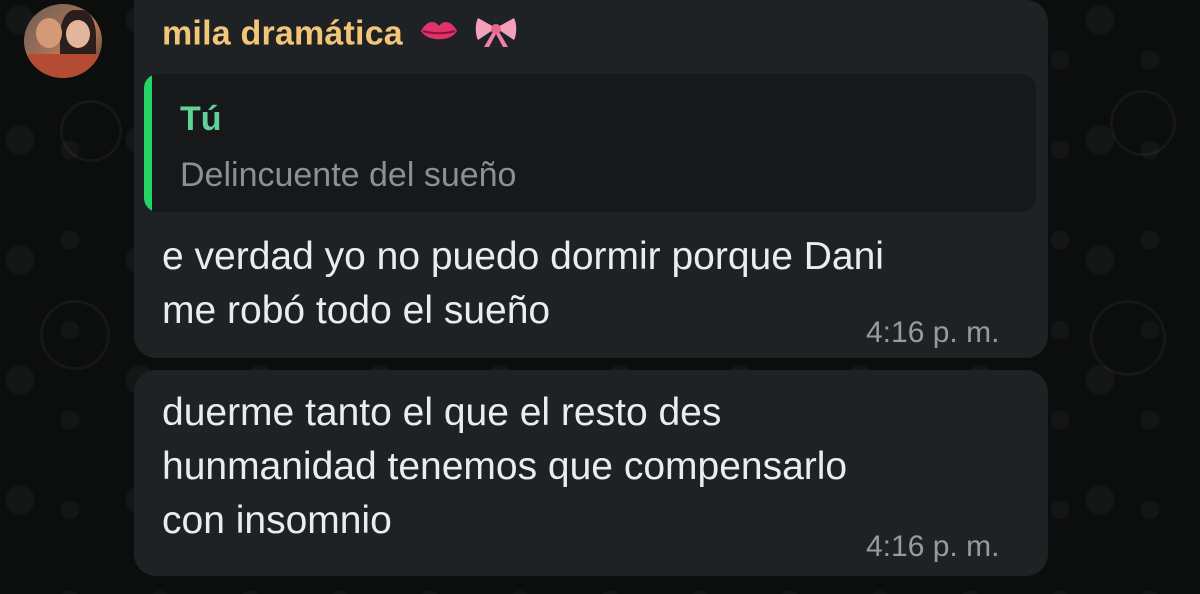  Describe the element at coordinates (348, 175) in the screenshot. I see `reply-text: Delincuente del sueño` at that location.